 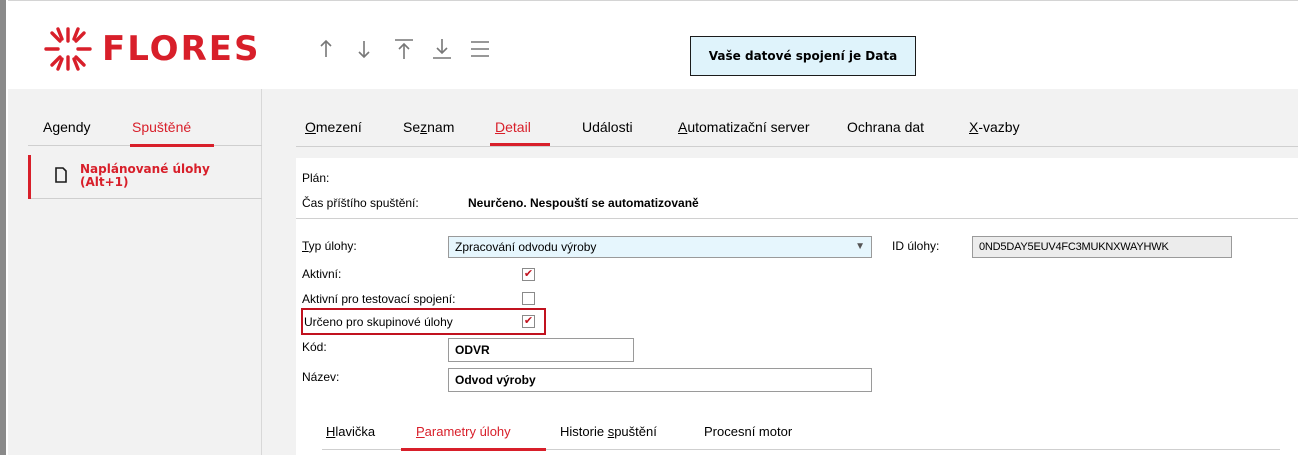 What do you see at coordinates (379, 299) in the screenshot?
I see `active-test-label: Aktivní pro testovací spojení:` at bounding box center [379, 299].